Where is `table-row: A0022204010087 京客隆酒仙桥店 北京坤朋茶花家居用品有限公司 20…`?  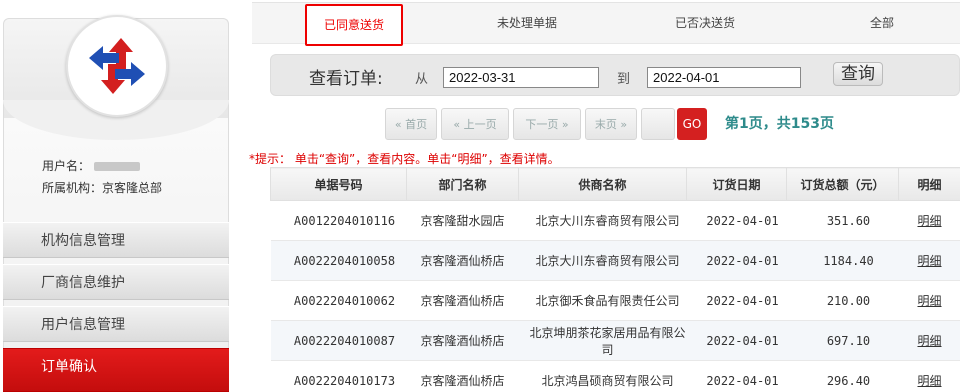 table-row: A0022204010087 京客隆酒仙桥店 北京坤朋茶花家居用品有限公司 20… is located at coordinates (615, 340).